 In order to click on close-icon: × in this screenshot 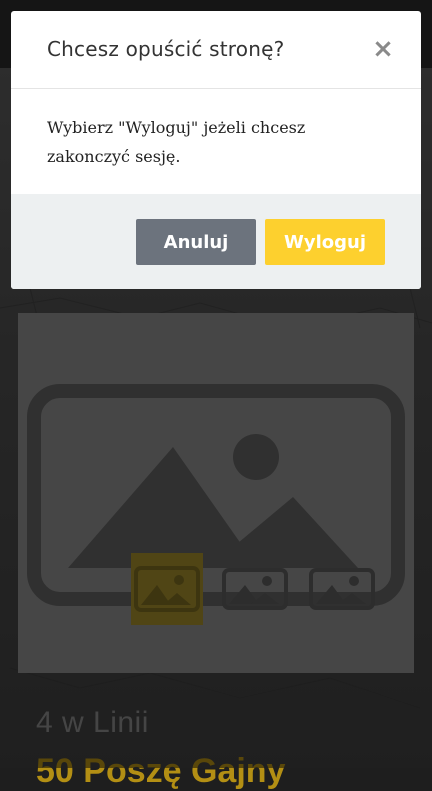, I will do `click(383, 49)`.